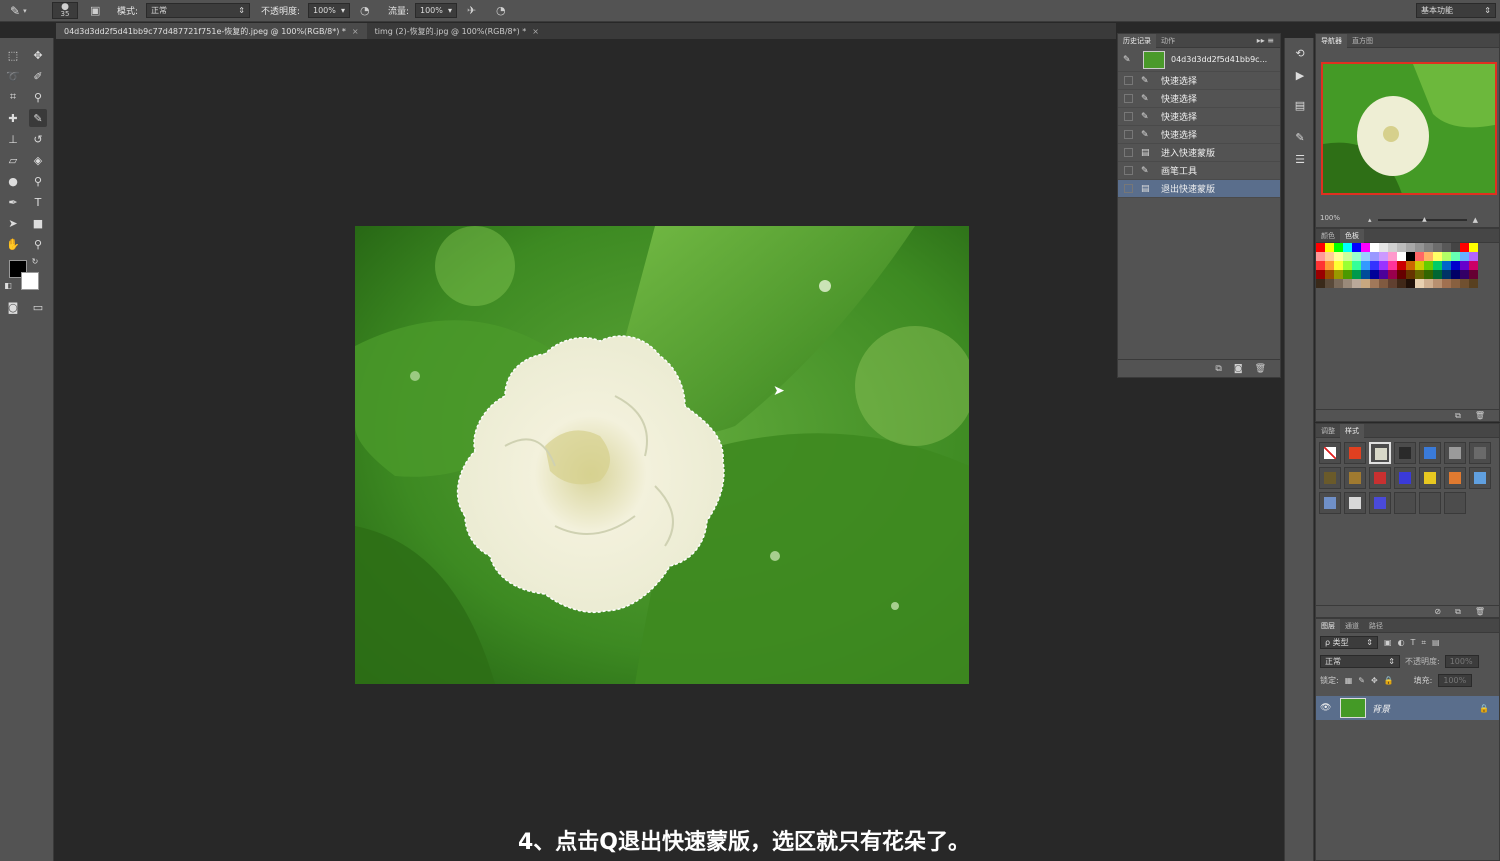 This screenshot has height=861, width=1500. I want to click on properties-icon: ▤, so click(1300, 105).